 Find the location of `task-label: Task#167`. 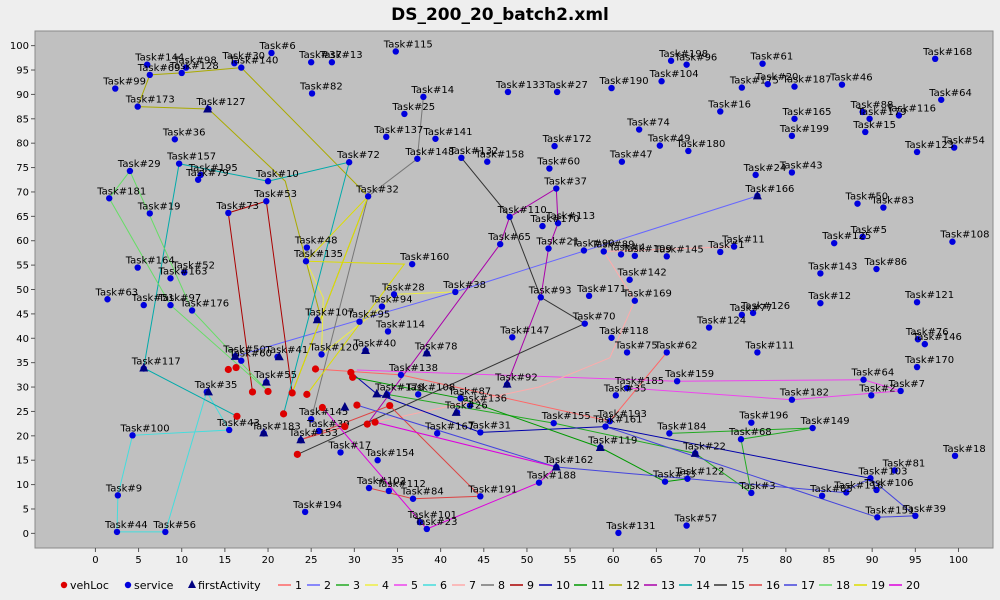

task-label: Task#167 is located at coordinates (449, 426).